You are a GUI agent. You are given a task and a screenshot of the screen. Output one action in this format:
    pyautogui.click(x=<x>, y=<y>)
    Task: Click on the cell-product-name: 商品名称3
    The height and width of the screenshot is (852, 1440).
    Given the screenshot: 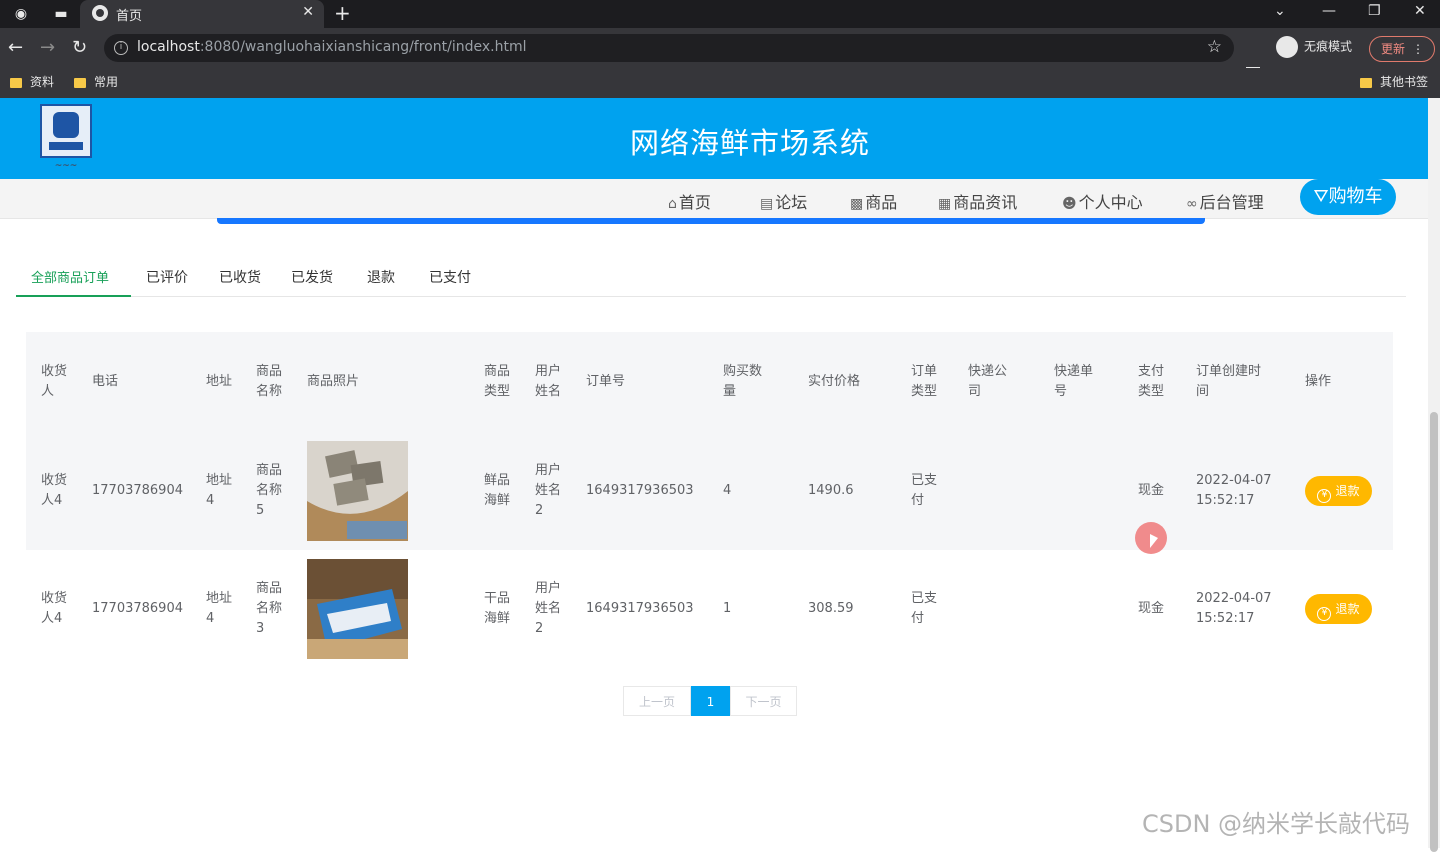 What is the action you would take?
    pyautogui.click(x=269, y=608)
    